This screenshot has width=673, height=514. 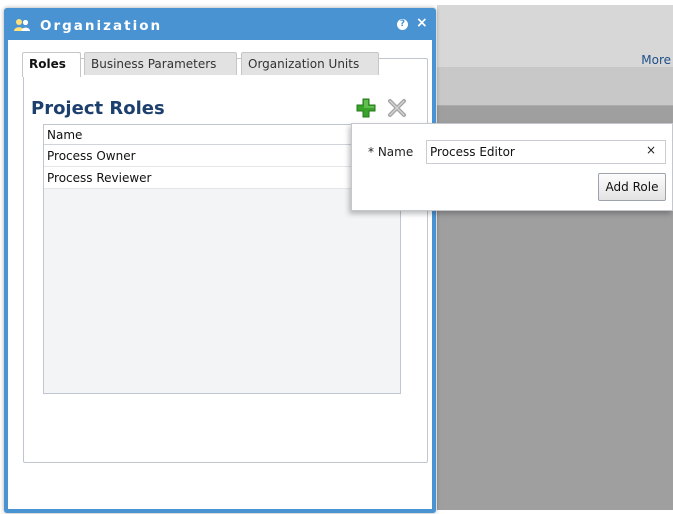 What do you see at coordinates (422, 23) in the screenshot?
I see `close-icon: ×` at bounding box center [422, 23].